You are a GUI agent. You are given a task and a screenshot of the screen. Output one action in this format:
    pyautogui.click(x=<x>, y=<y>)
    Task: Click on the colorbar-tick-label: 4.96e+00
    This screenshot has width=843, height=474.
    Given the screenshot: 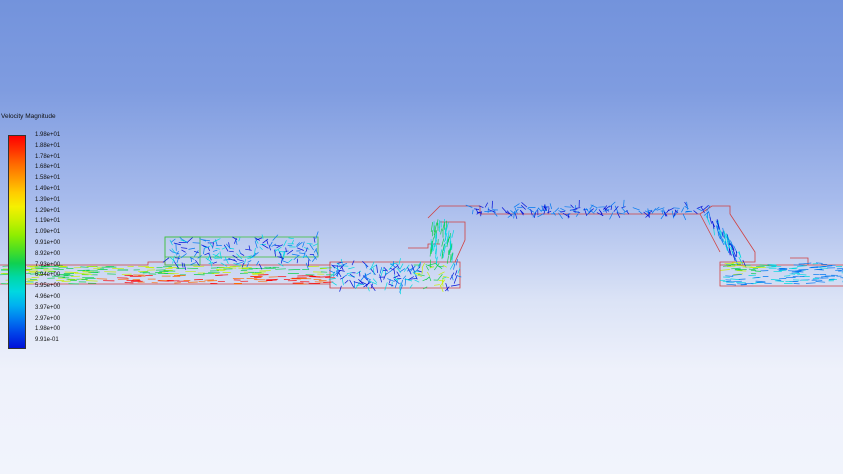 What is the action you would take?
    pyautogui.click(x=48, y=297)
    